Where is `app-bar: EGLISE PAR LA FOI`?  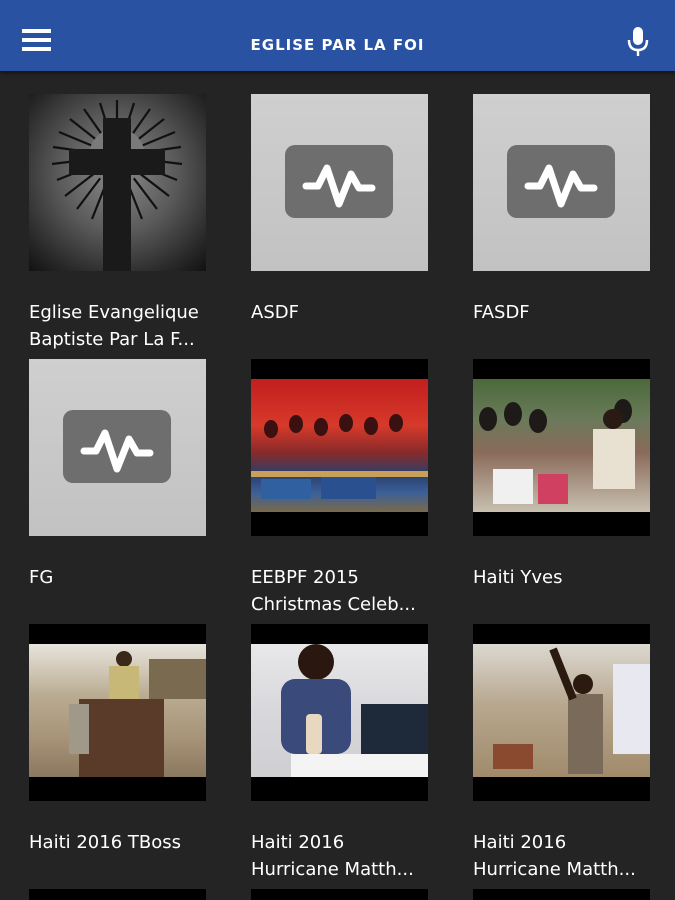
app-bar: EGLISE PAR LA FOI is located at coordinates (337, 35).